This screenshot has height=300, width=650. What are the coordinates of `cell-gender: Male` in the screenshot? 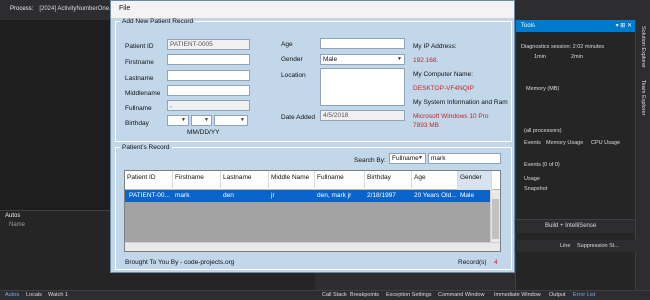 It's located at (475, 196).